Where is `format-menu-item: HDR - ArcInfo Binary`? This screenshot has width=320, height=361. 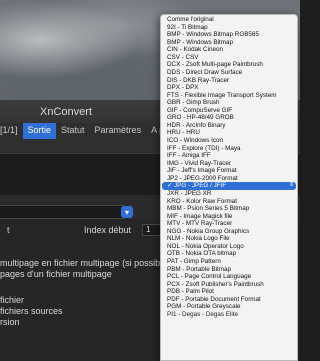
format-menu-item: HDR - ArcInfo Binary is located at coordinates (229, 126).